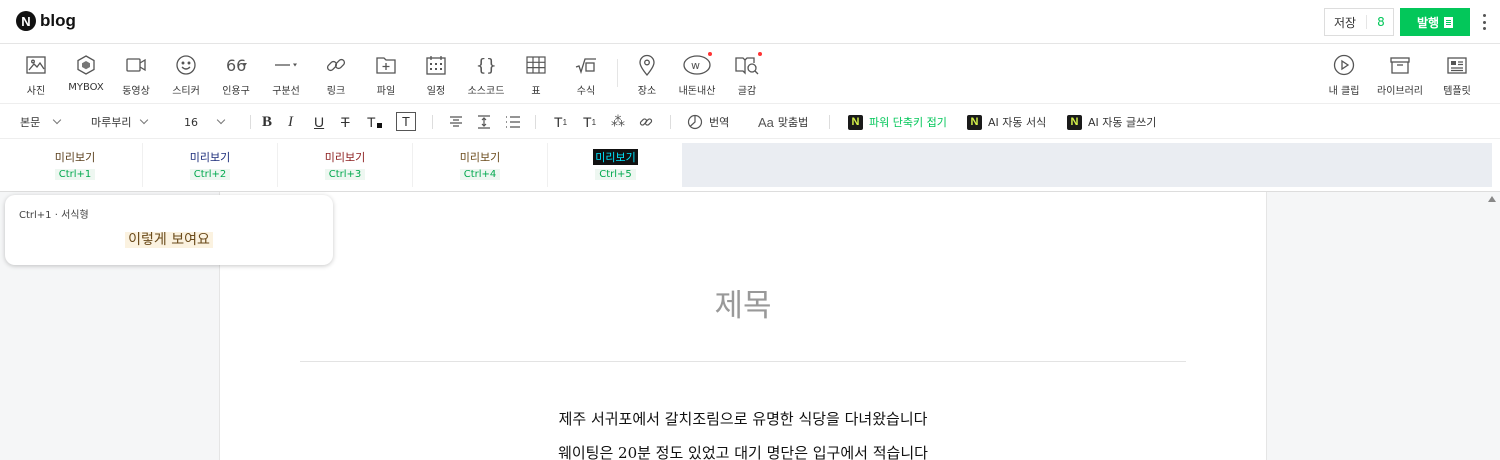  I want to click on style-preset-5: 미리보기 Ctrl+5, so click(615, 165).